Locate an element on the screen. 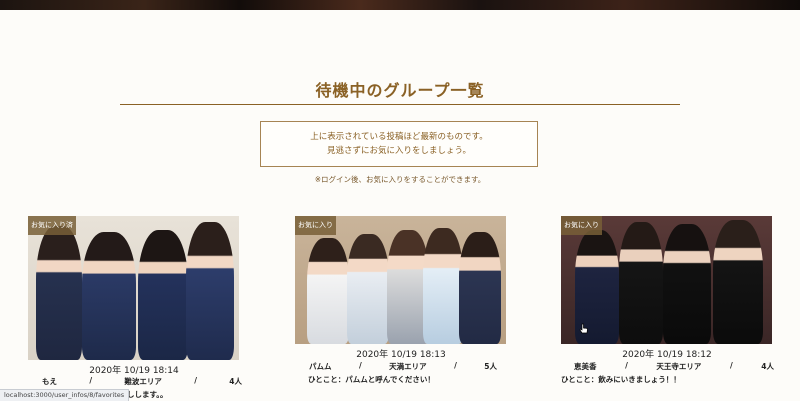 This screenshot has width=800, height=401. status-bar-url: localhost:3000/user_infos/8/favorites is located at coordinates (65, 395).